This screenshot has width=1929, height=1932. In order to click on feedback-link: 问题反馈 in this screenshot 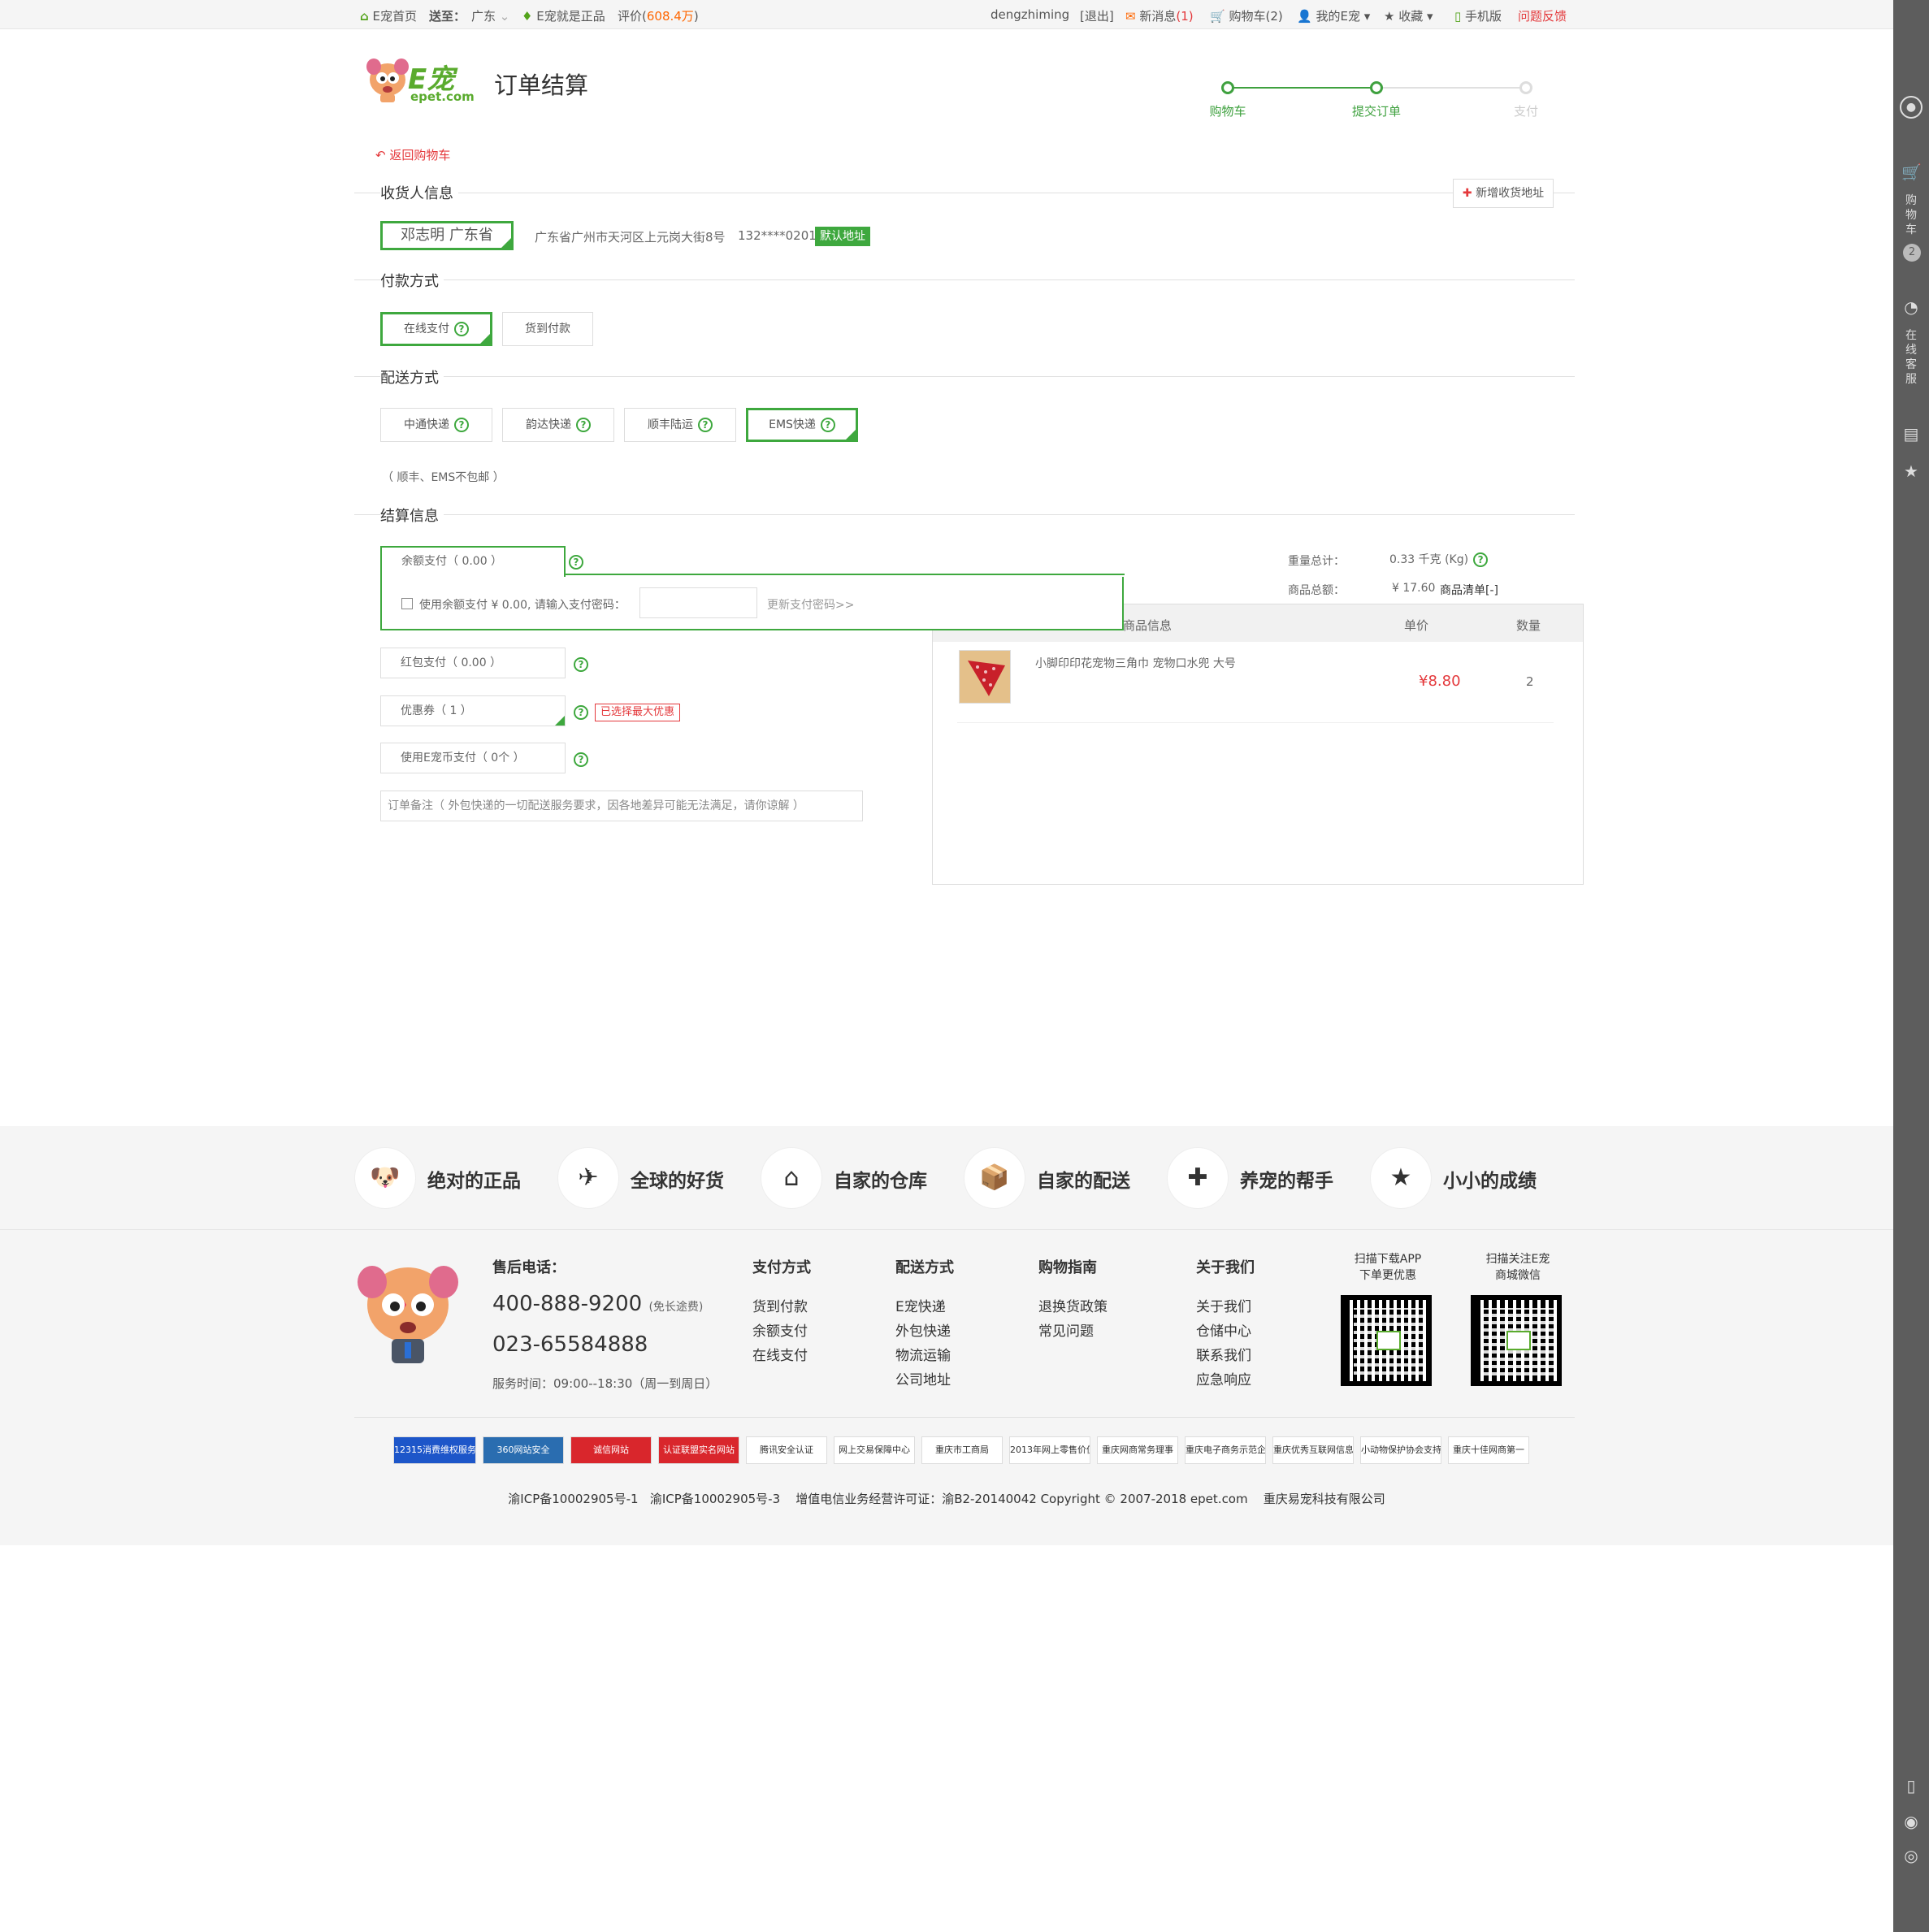, I will do `click(1542, 15)`.